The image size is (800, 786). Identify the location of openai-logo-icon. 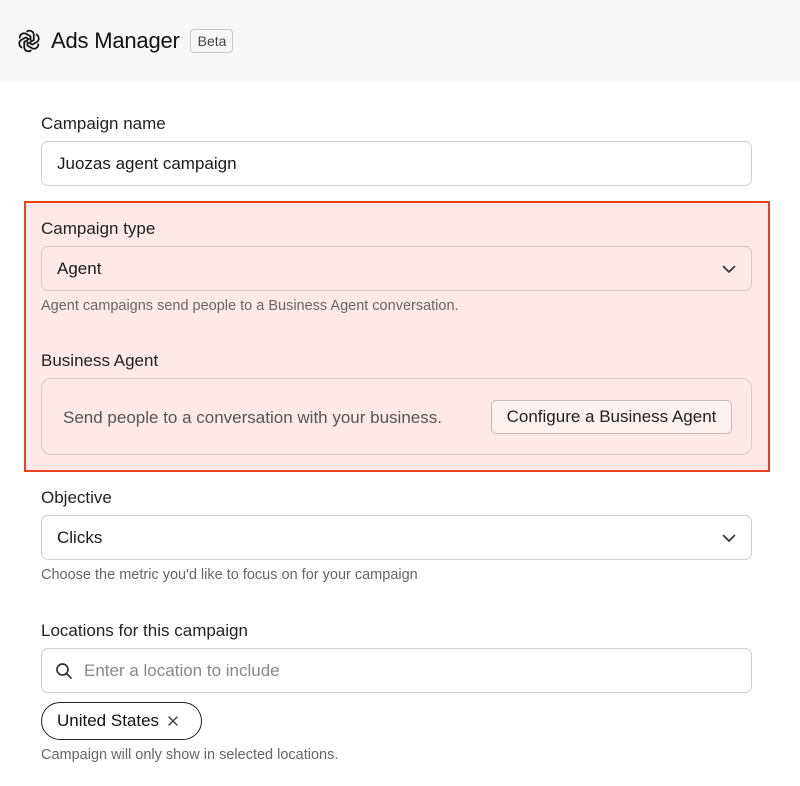
(29, 41).